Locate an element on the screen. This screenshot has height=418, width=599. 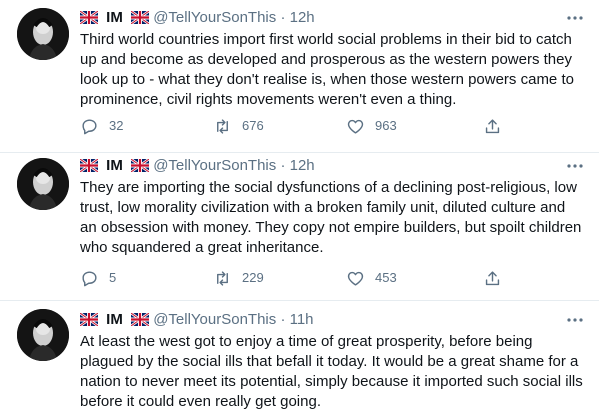
like-count: 453 is located at coordinates (386, 277).